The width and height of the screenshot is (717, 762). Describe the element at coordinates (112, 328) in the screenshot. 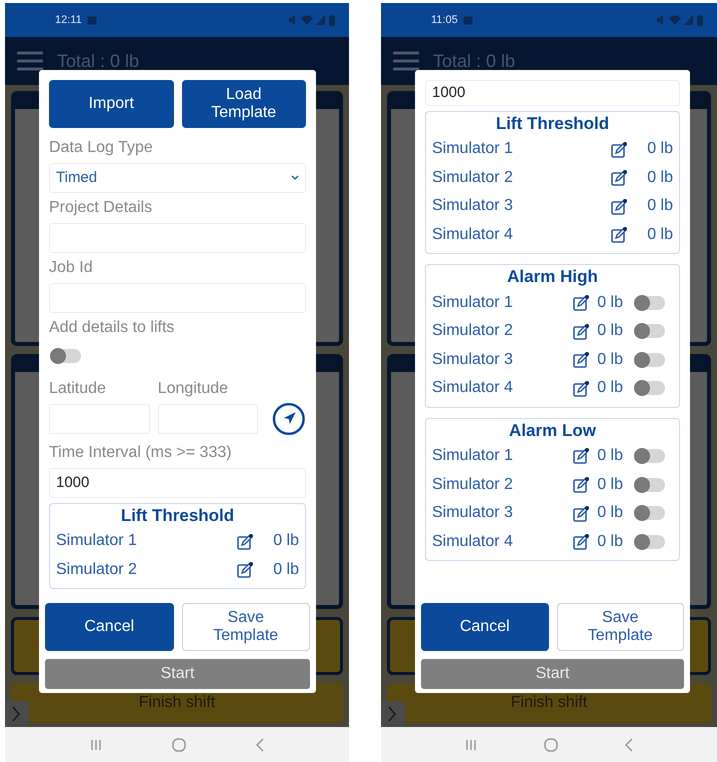

I see `field-label: Add details to lifts` at that location.